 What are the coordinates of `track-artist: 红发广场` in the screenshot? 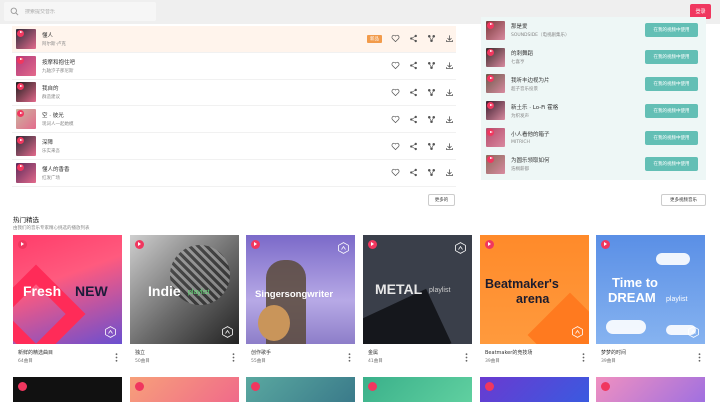 It's located at (56, 178).